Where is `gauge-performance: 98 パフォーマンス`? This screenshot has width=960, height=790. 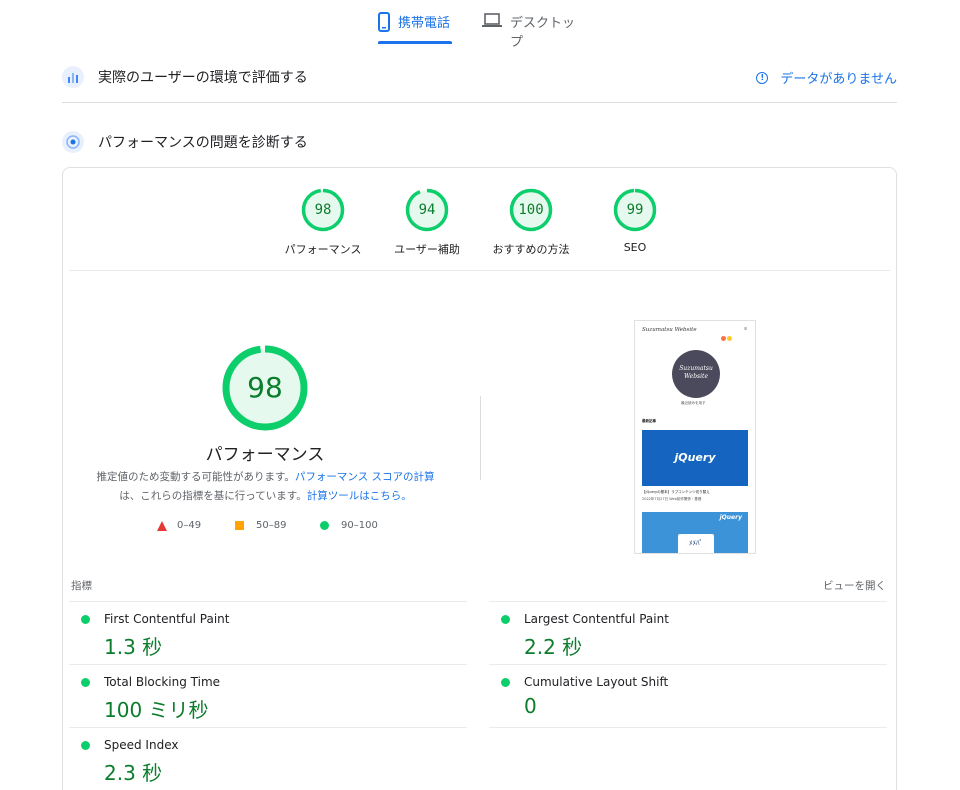 gauge-performance: 98 パフォーマンス is located at coordinates (323, 222).